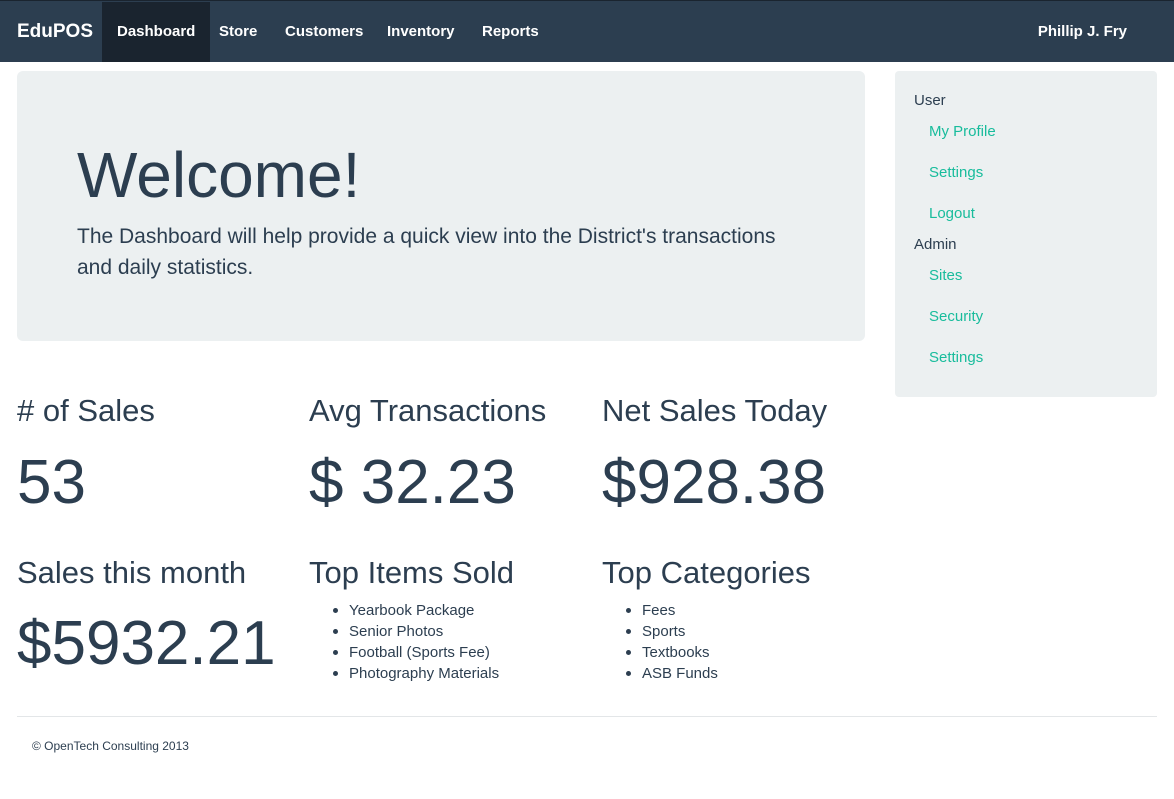 The image size is (1174, 799). I want to click on list-item: ASB Funds, so click(669, 673).